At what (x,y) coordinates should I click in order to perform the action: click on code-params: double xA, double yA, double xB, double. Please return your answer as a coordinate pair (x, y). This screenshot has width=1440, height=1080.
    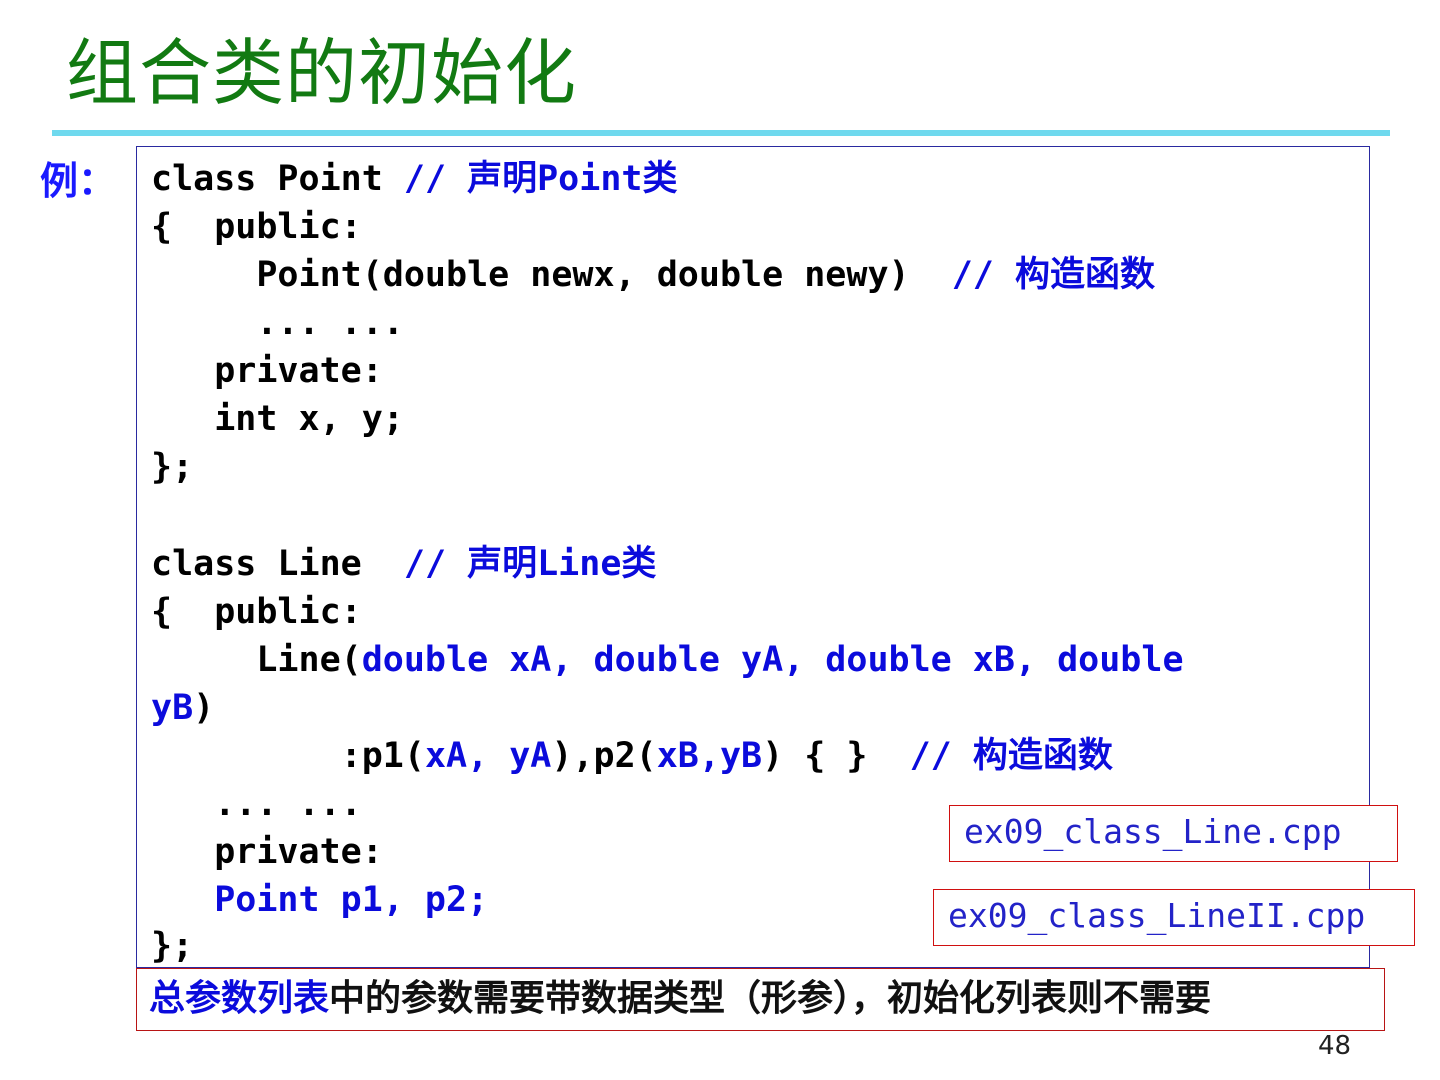
    Looking at the image, I should click on (772, 660).